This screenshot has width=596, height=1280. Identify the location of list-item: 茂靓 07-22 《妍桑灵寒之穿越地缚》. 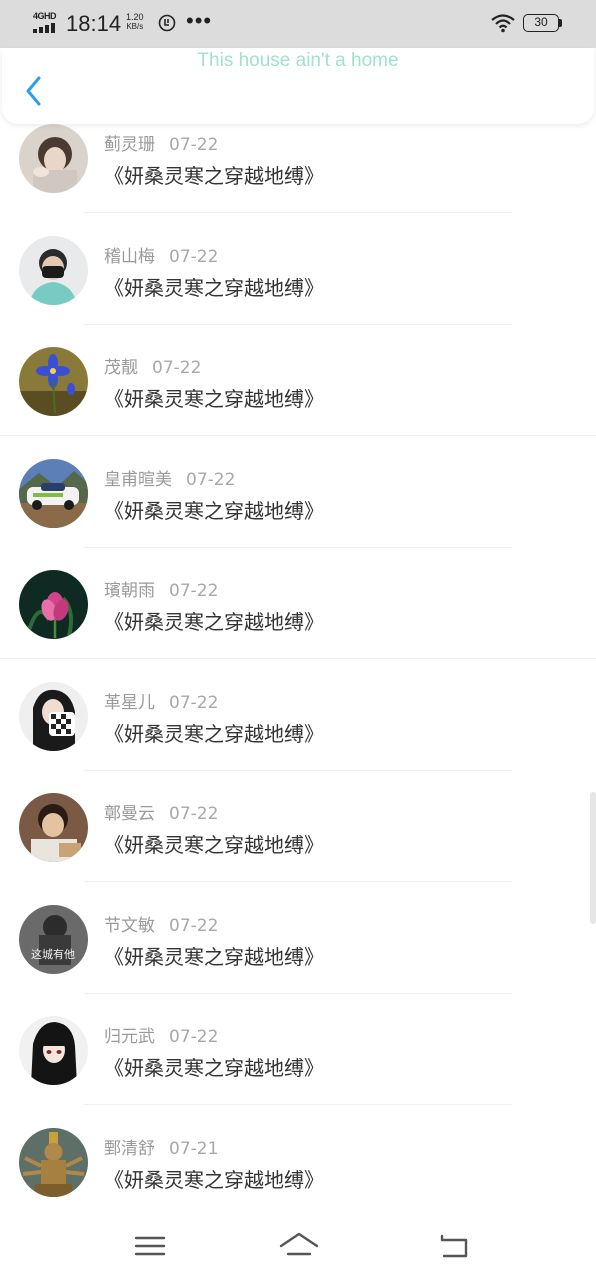
(298, 391).